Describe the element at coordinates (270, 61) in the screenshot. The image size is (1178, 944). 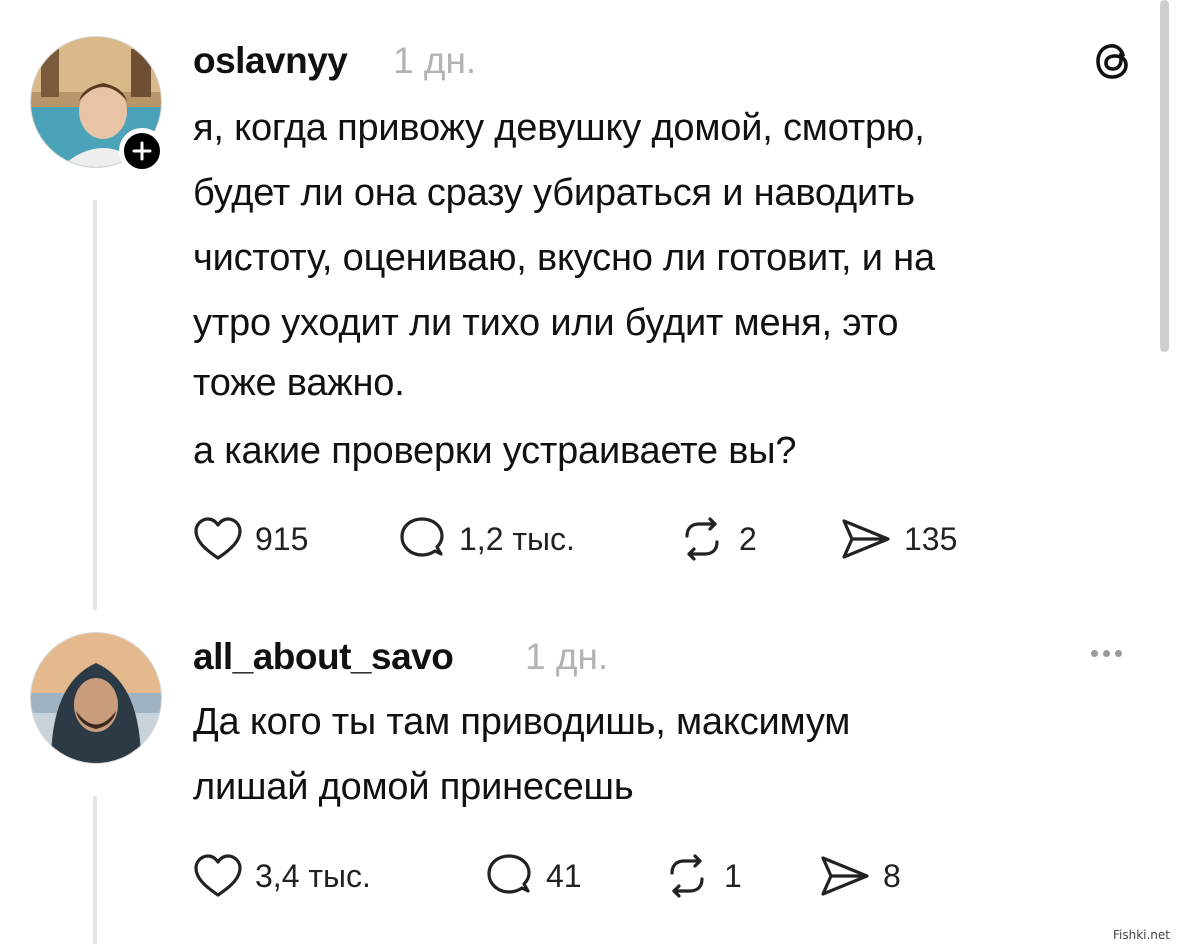
I see `username: oslavnyy` at that location.